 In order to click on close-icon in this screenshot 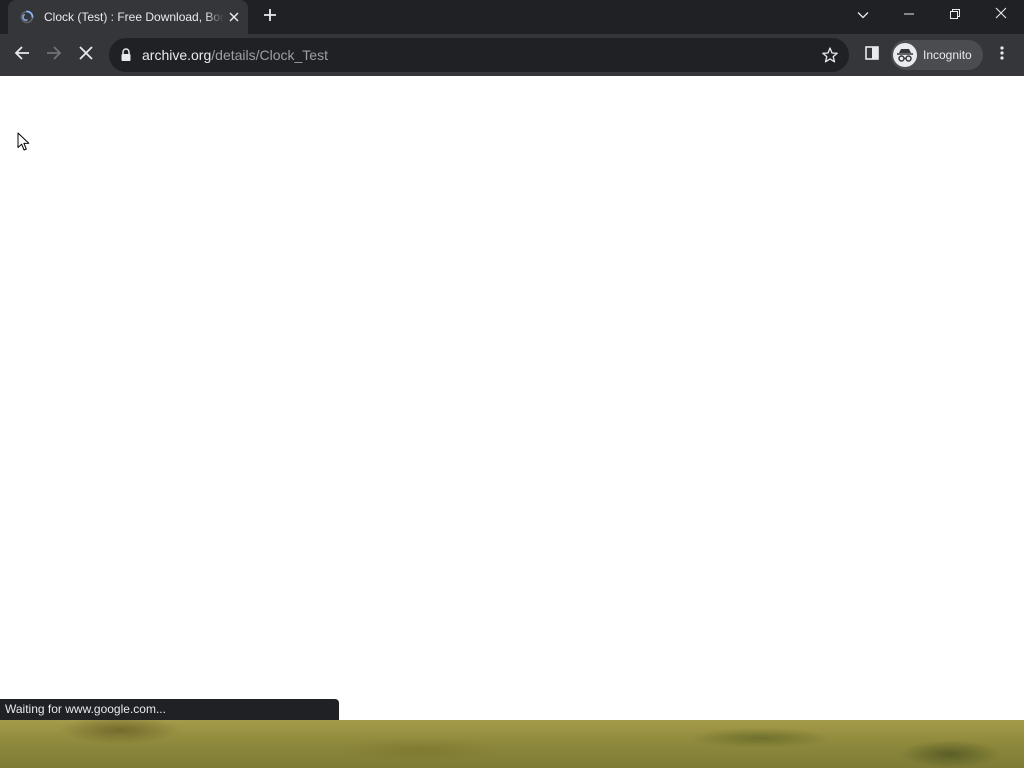, I will do `click(1001, 15)`.